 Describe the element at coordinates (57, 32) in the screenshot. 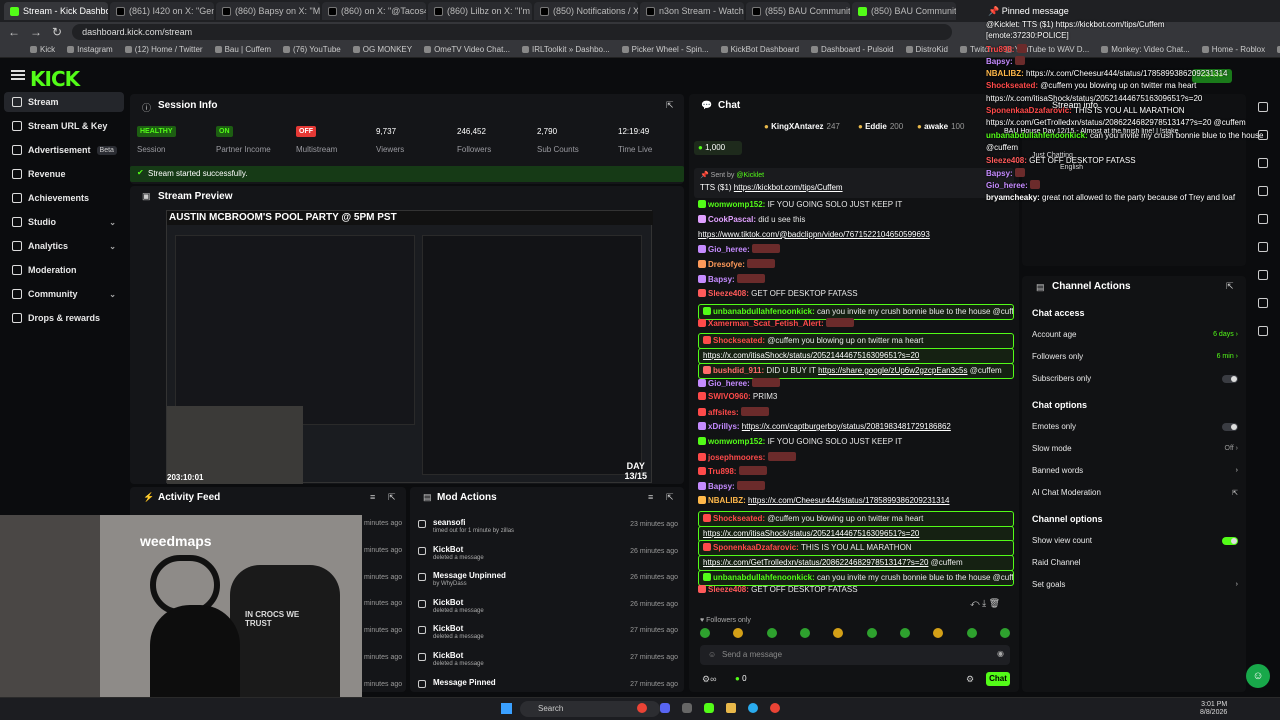

I see `reload-icon: ↻` at that location.